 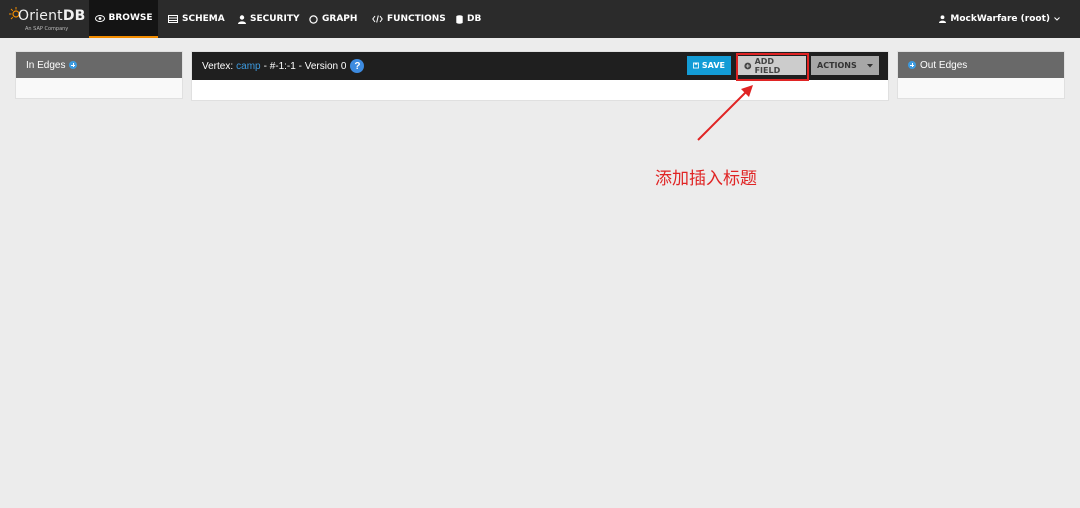 I want to click on nav-db-label: DB, so click(x=474, y=19).